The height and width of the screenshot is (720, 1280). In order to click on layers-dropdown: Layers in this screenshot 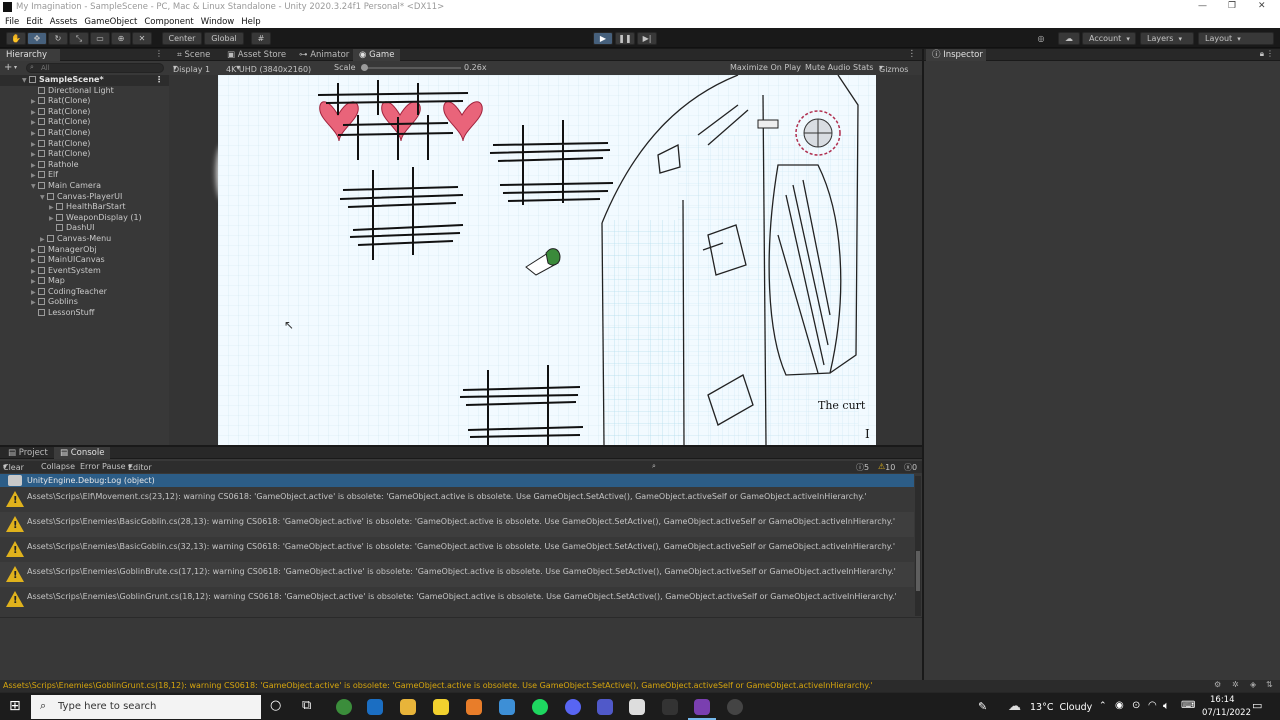, I will do `click(1167, 38)`.